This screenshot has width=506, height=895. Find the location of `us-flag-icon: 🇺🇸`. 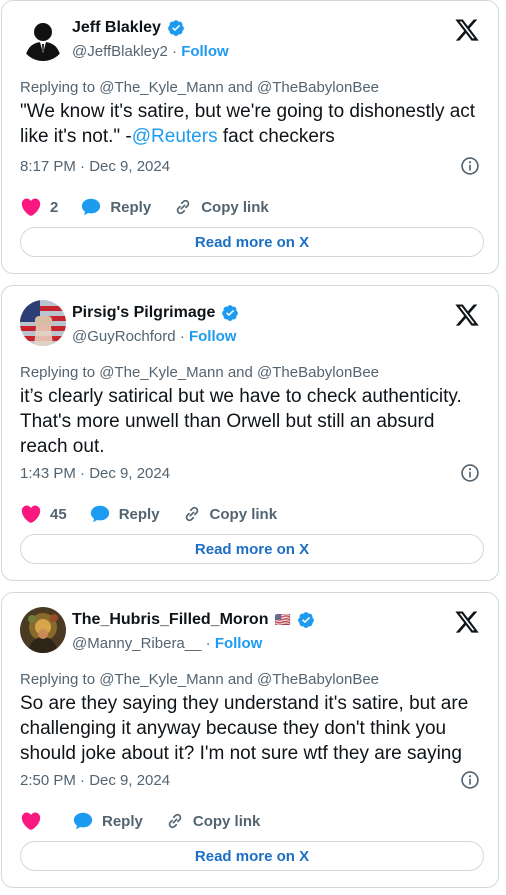

us-flag-icon: 🇺🇸 is located at coordinates (282, 619).